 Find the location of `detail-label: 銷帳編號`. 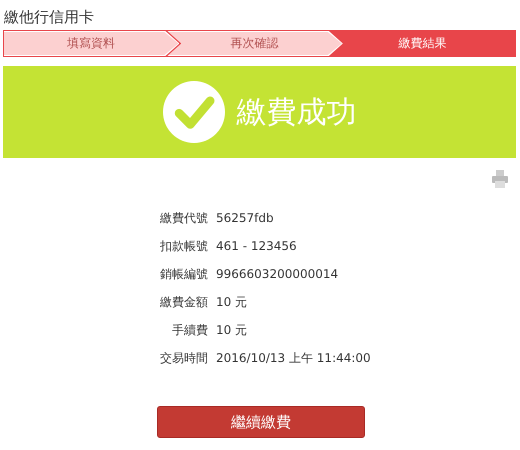

detail-label: 銷帳編號 is located at coordinates (183, 274).